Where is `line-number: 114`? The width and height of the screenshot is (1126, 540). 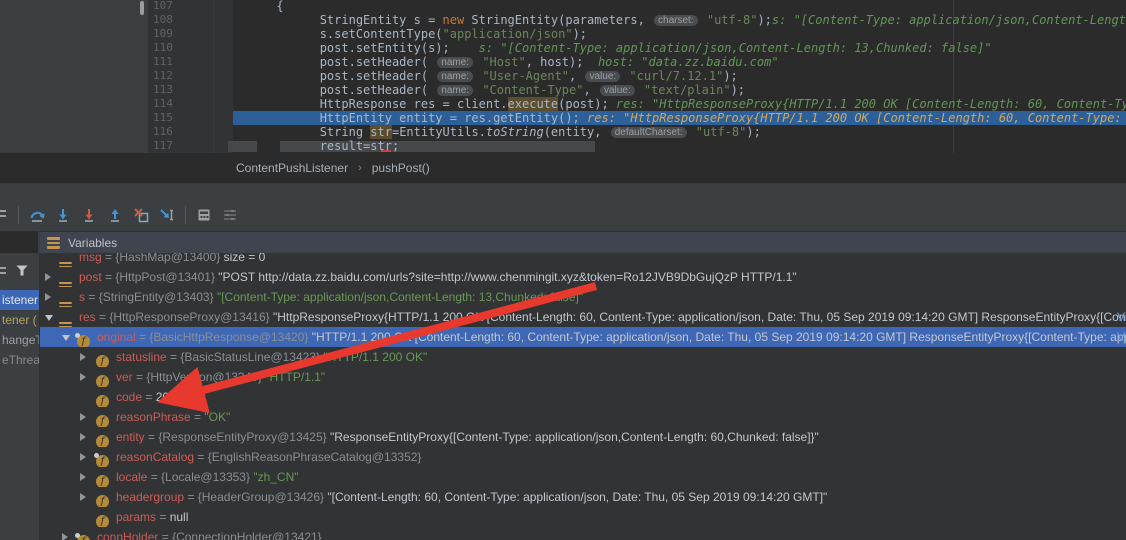 line-number: 114 is located at coordinates (180, 104).